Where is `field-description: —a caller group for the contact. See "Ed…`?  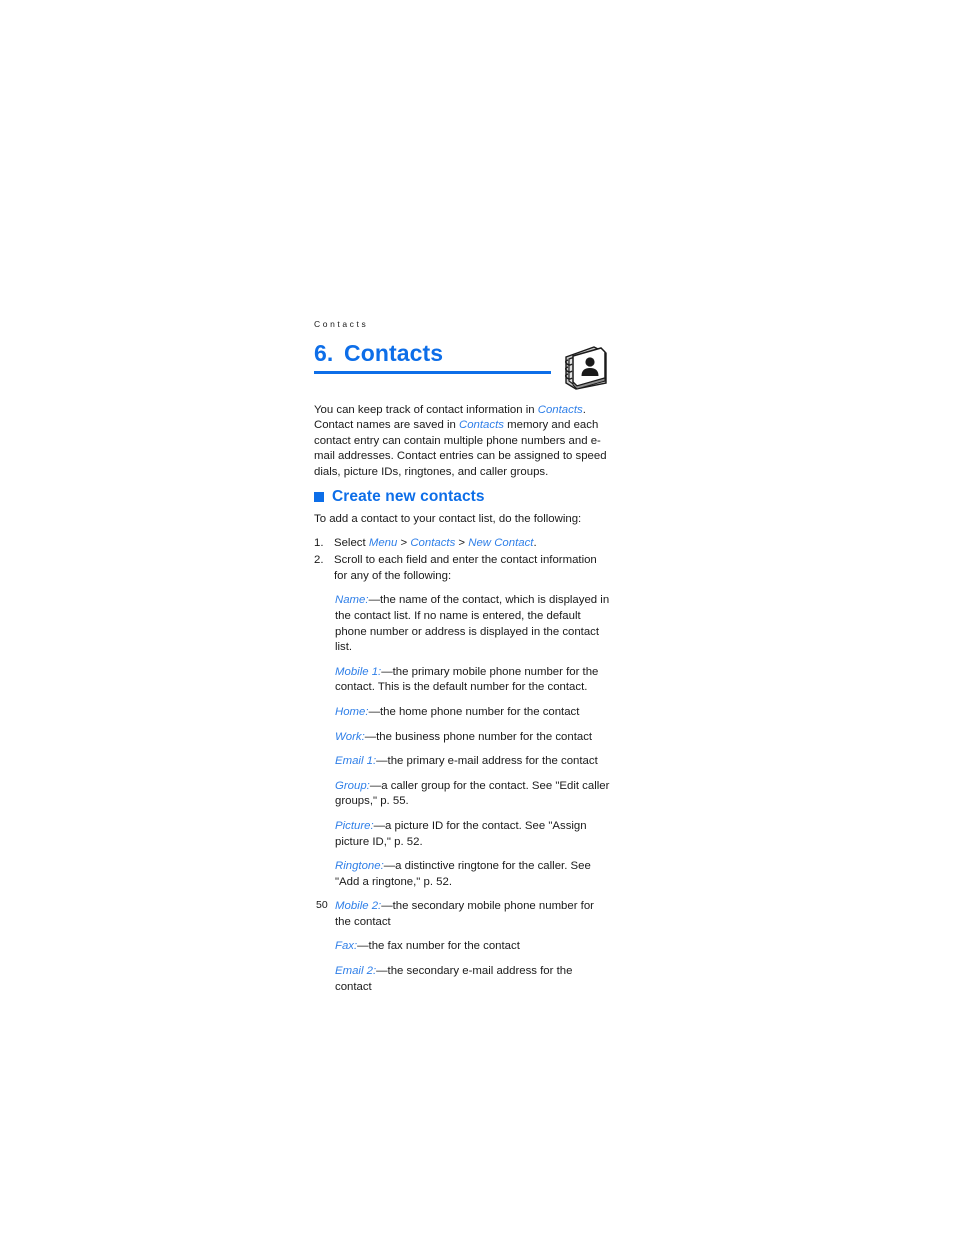 field-description: —a caller group for the contact. See "Ed… is located at coordinates (472, 793).